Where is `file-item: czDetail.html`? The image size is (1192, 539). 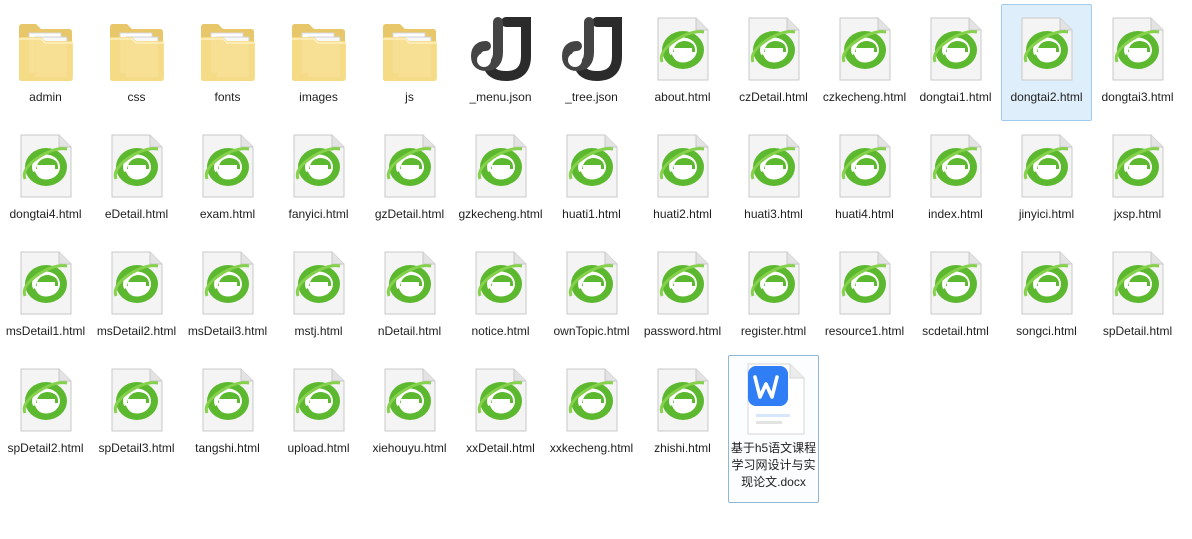
file-item: czDetail.html is located at coordinates (773, 62).